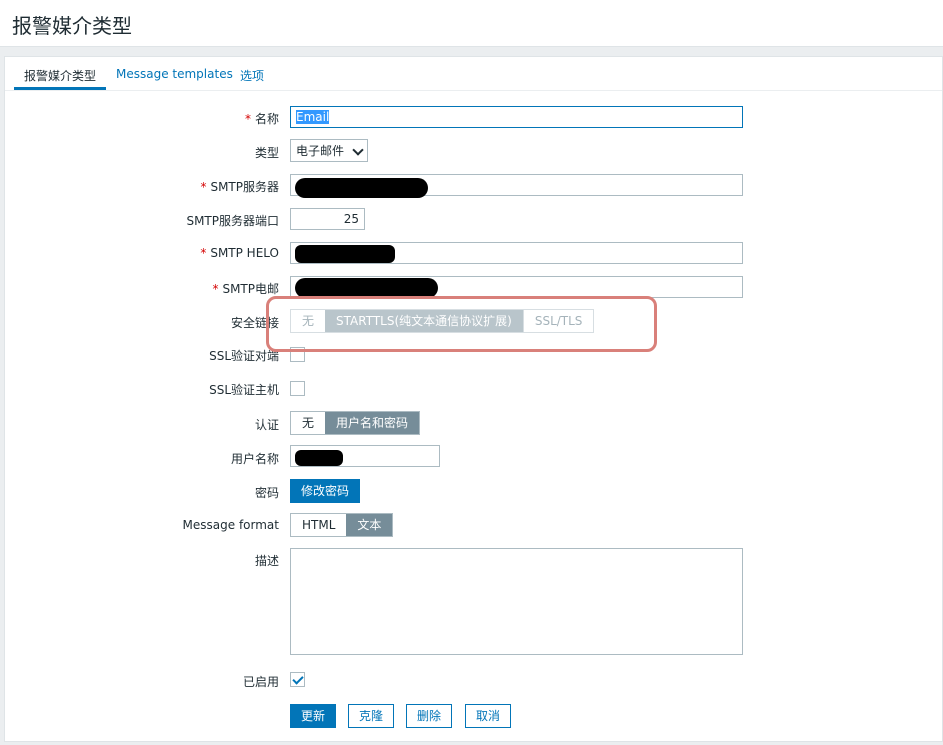 This screenshot has height=745, width=943. What do you see at coordinates (308, 321) in the screenshot?
I see `security-option-none: 无` at bounding box center [308, 321].